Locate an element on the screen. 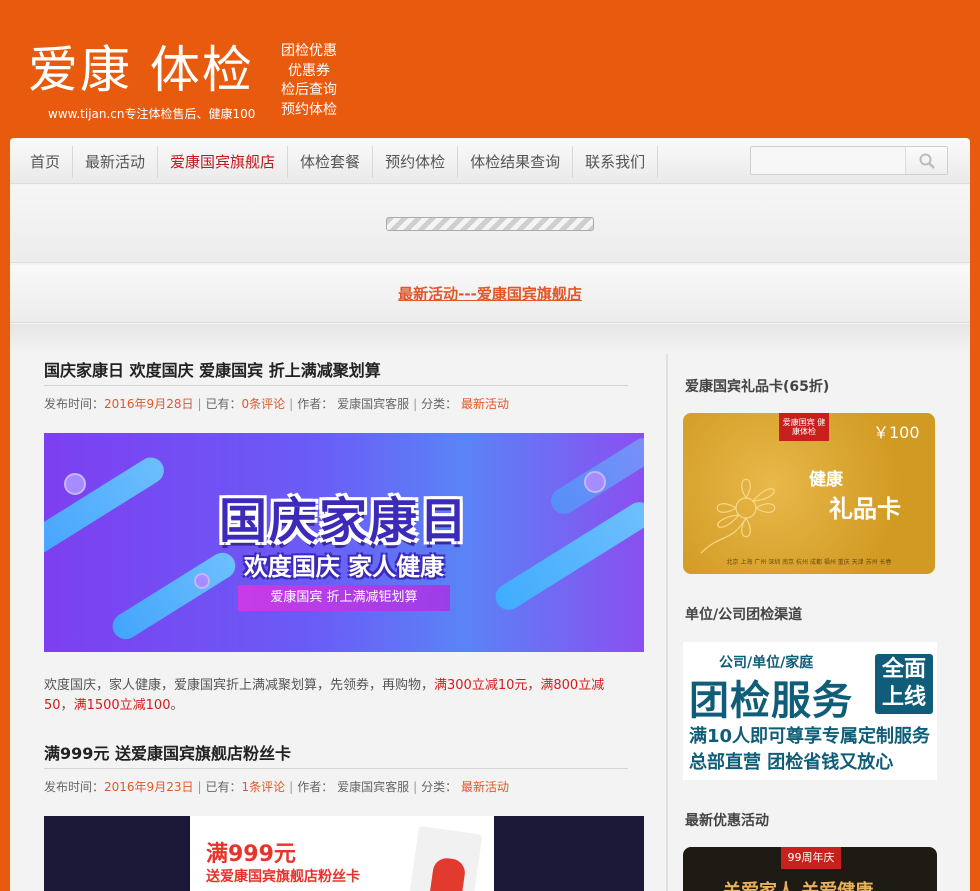  promo-banner: 99周年庆 关爱家人 关爱健康 is located at coordinates (810, 869).